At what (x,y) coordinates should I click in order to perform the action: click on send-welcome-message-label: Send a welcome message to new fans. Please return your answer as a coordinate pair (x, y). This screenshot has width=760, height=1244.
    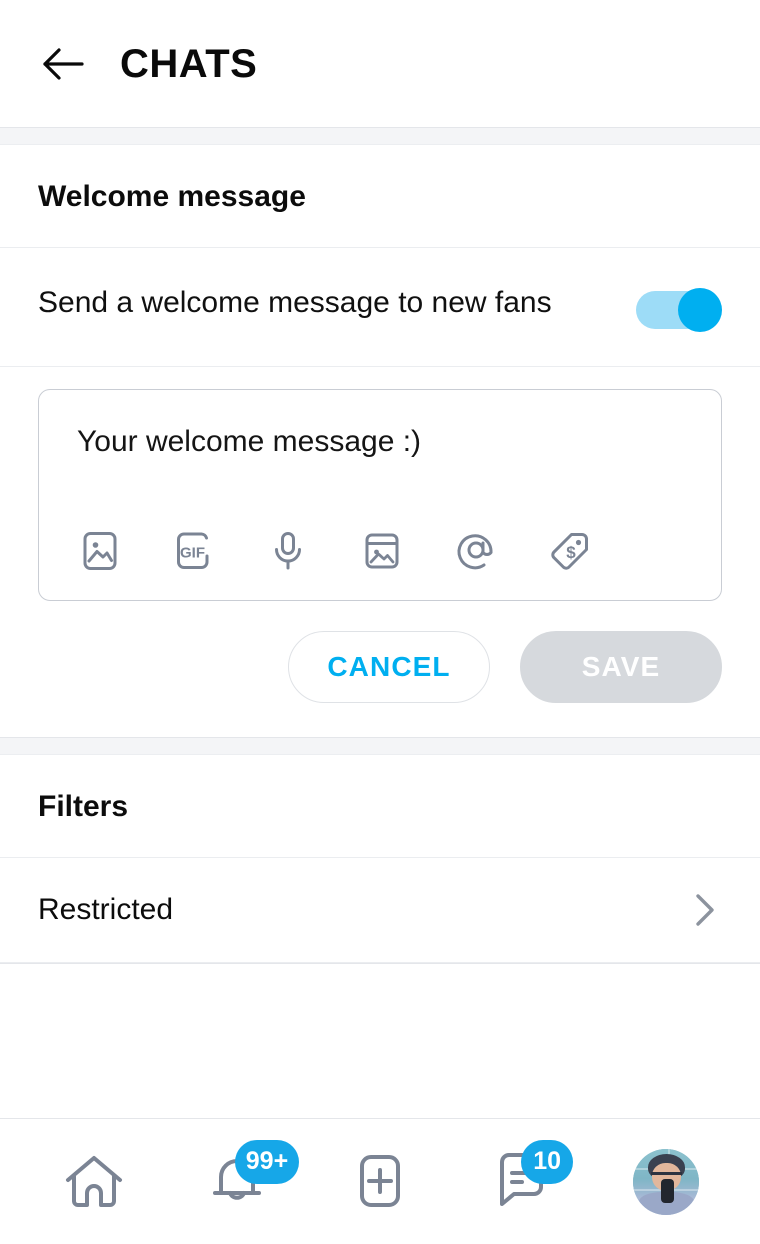
    Looking at the image, I should click on (295, 302).